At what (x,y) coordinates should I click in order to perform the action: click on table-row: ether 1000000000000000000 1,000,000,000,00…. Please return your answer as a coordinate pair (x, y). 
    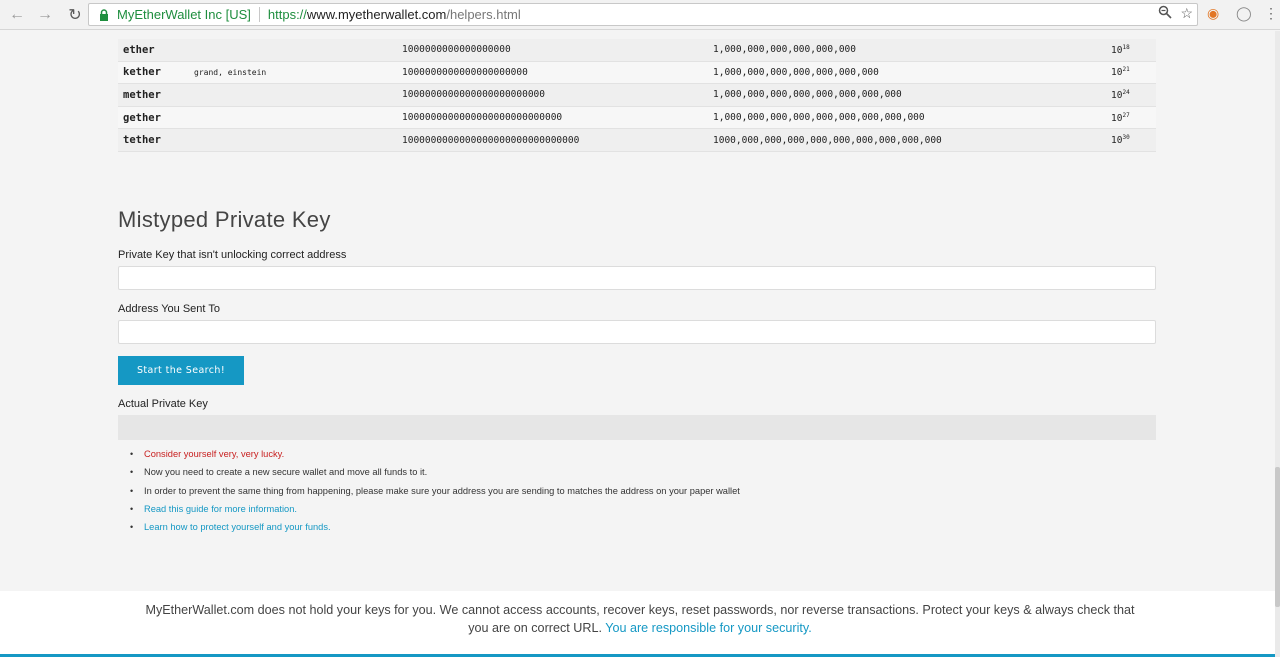
    Looking at the image, I should click on (637, 50).